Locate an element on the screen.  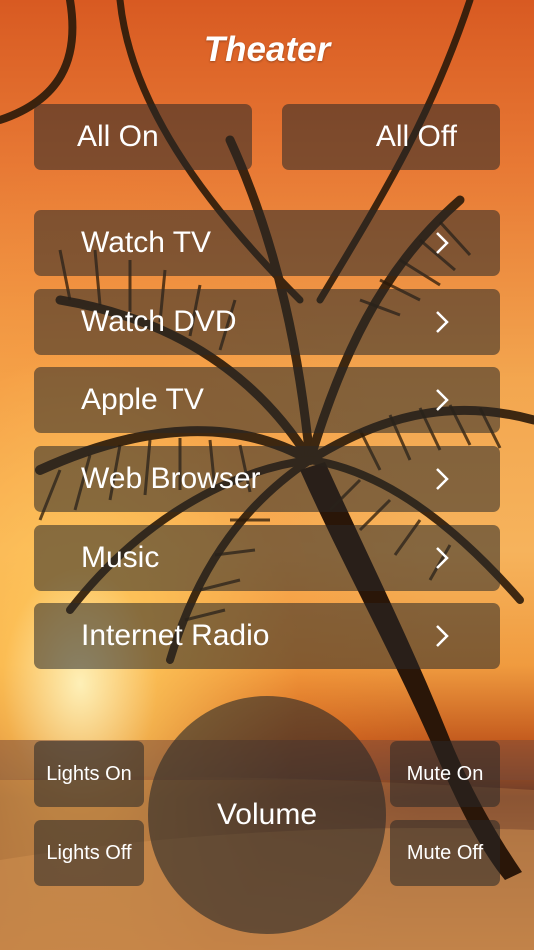
volume-dial: Volume is located at coordinates (267, 815).